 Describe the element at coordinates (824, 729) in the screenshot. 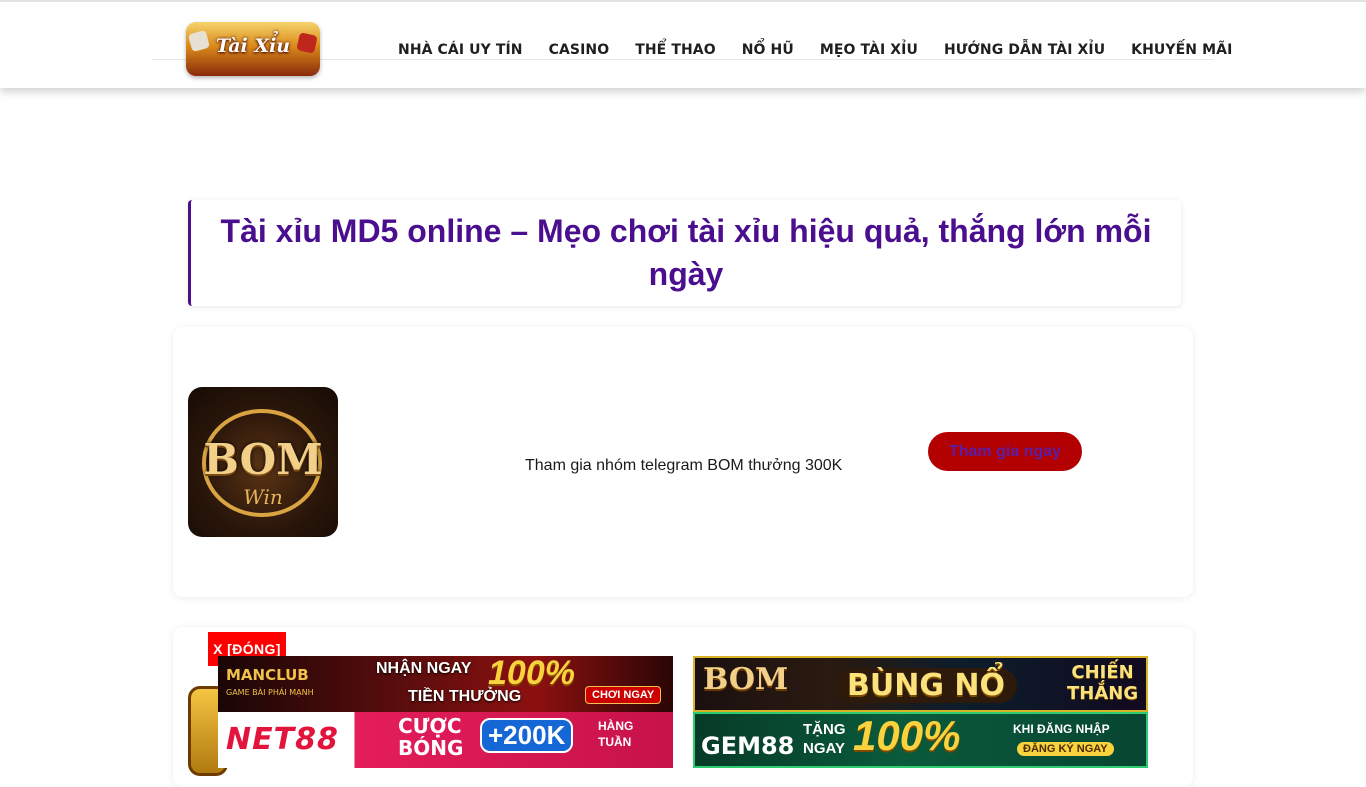

I see `gem88-gift-line1: TẶNG` at that location.